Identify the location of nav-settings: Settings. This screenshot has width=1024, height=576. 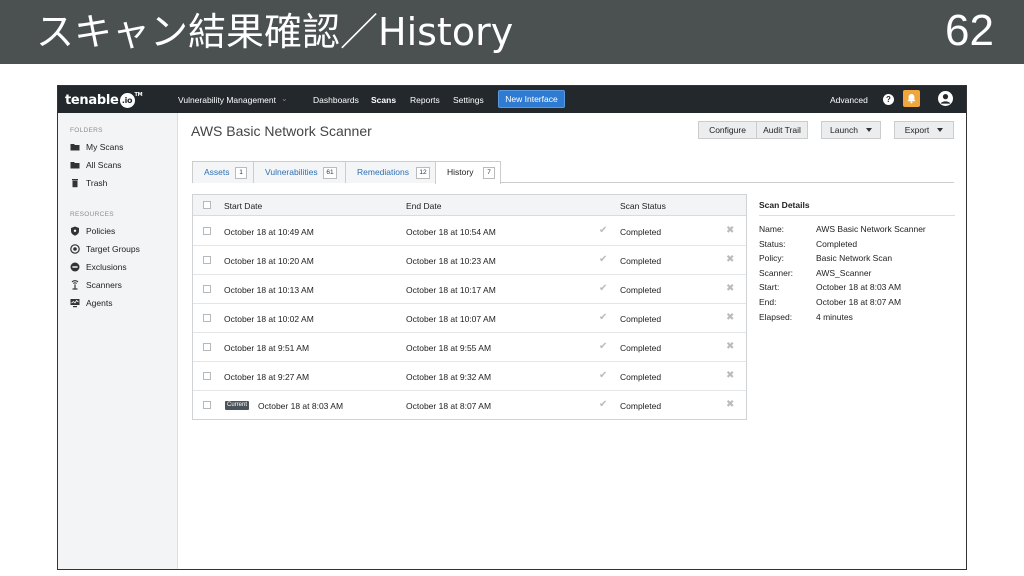
(468, 100).